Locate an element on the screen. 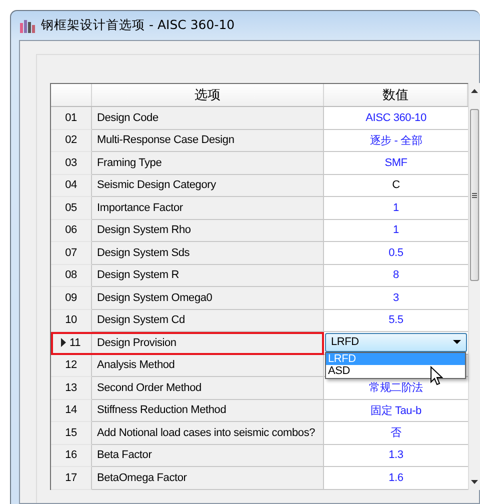  window-title: 钢框架设计首选项 - AISC 360-10 is located at coordinates (138, 25).